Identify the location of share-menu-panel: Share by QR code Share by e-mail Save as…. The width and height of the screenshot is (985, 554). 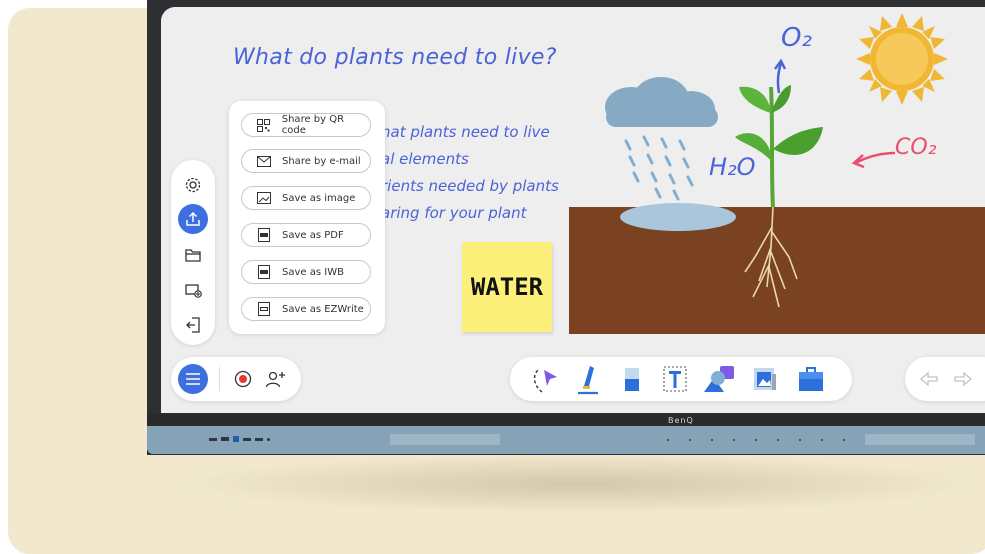
(307, 217).